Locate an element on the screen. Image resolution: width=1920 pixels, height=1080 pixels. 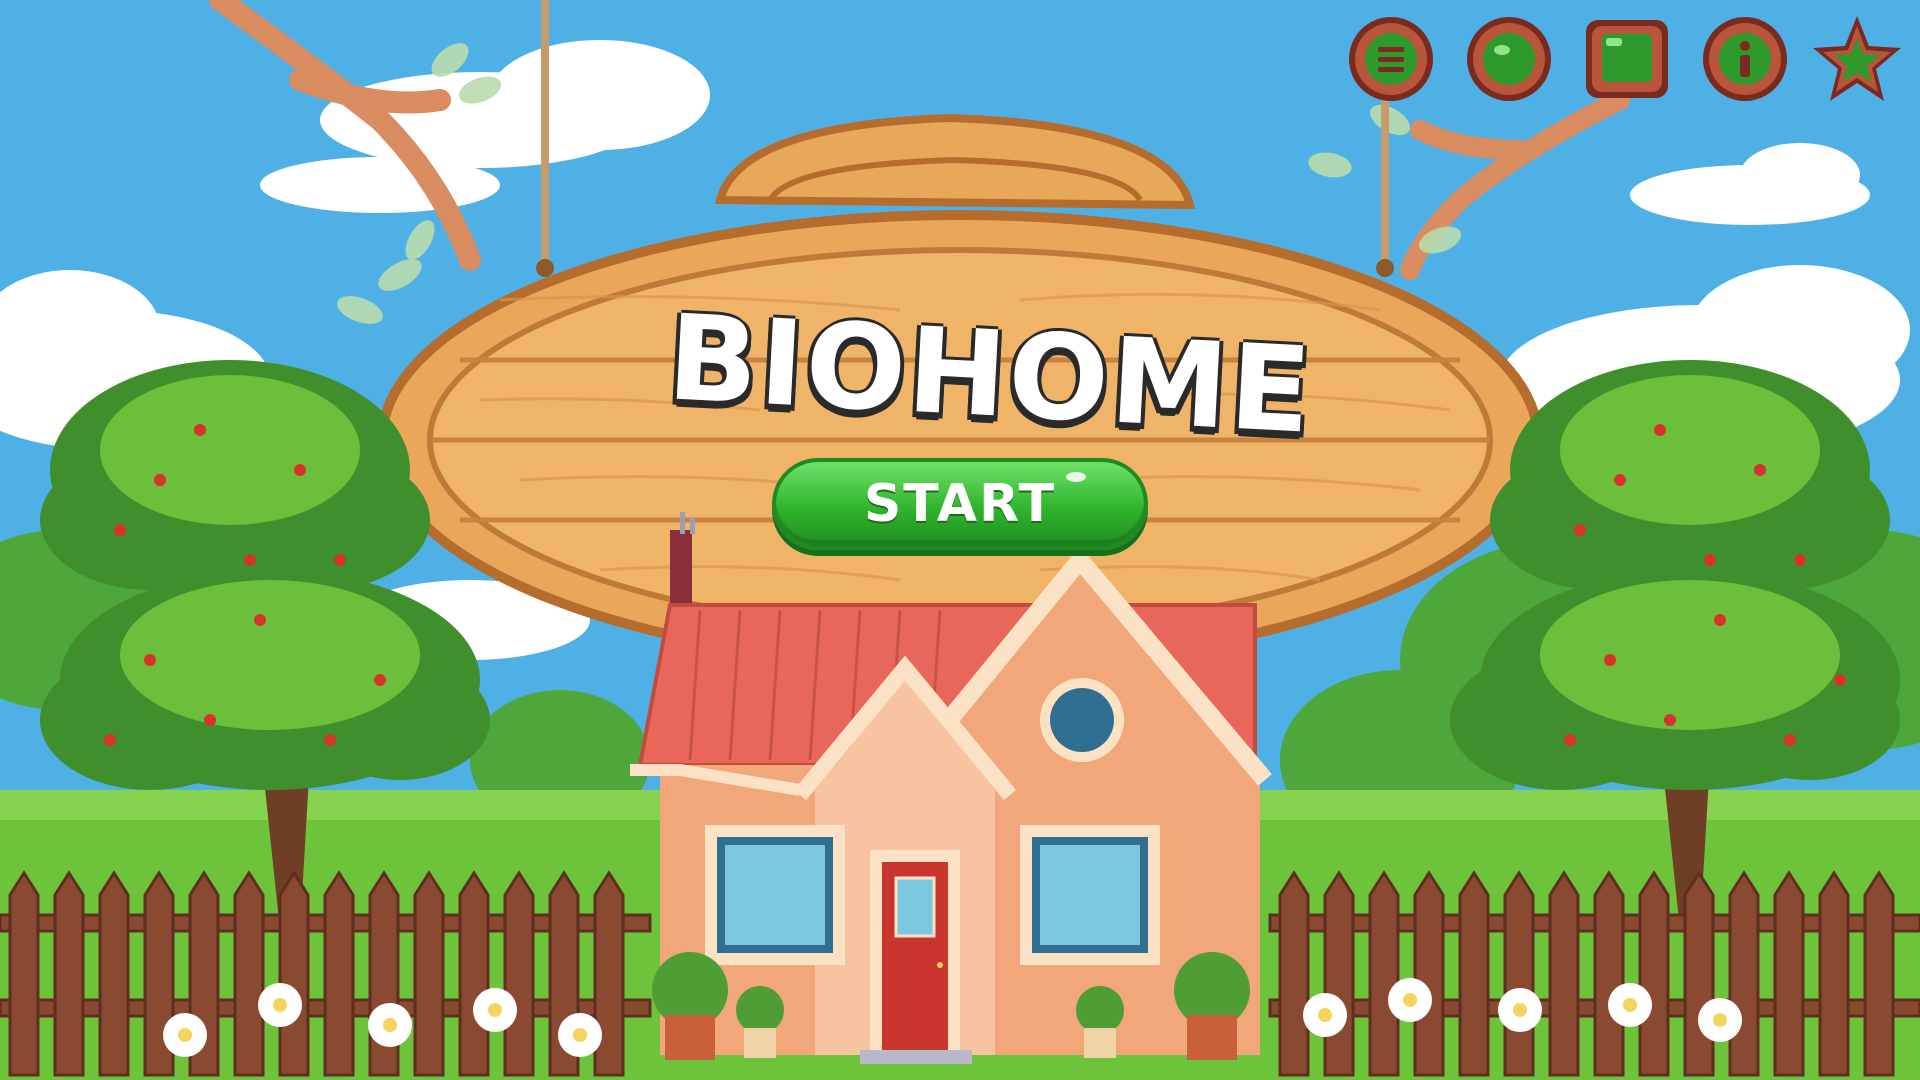
square-button is located at coordinates (1627, 59).